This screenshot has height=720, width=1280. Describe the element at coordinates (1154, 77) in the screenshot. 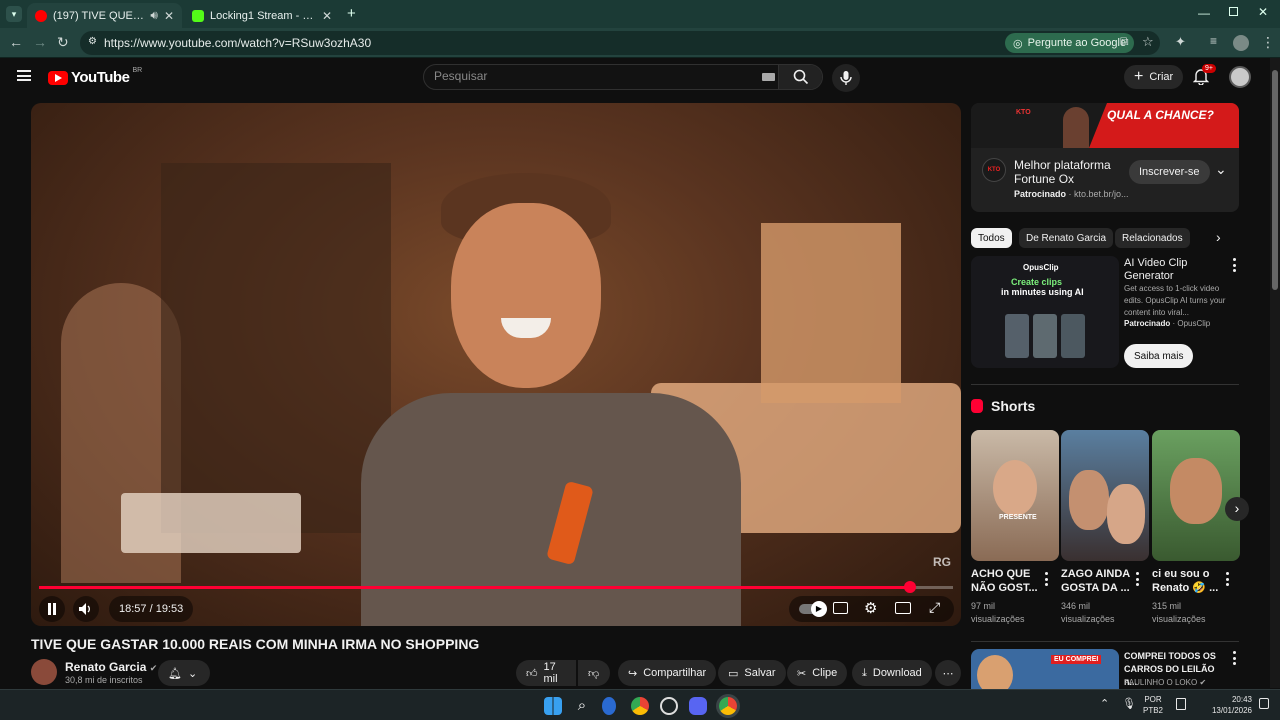

I see `create-button: + Criar` at that location.